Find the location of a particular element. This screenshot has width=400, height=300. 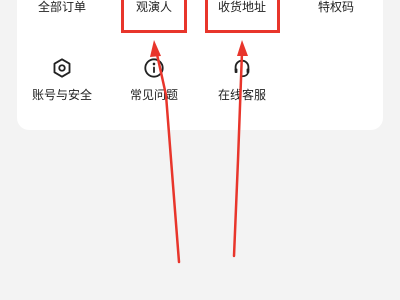

menu-item-label: 账号与安全 is located at coordinates (61, 95).